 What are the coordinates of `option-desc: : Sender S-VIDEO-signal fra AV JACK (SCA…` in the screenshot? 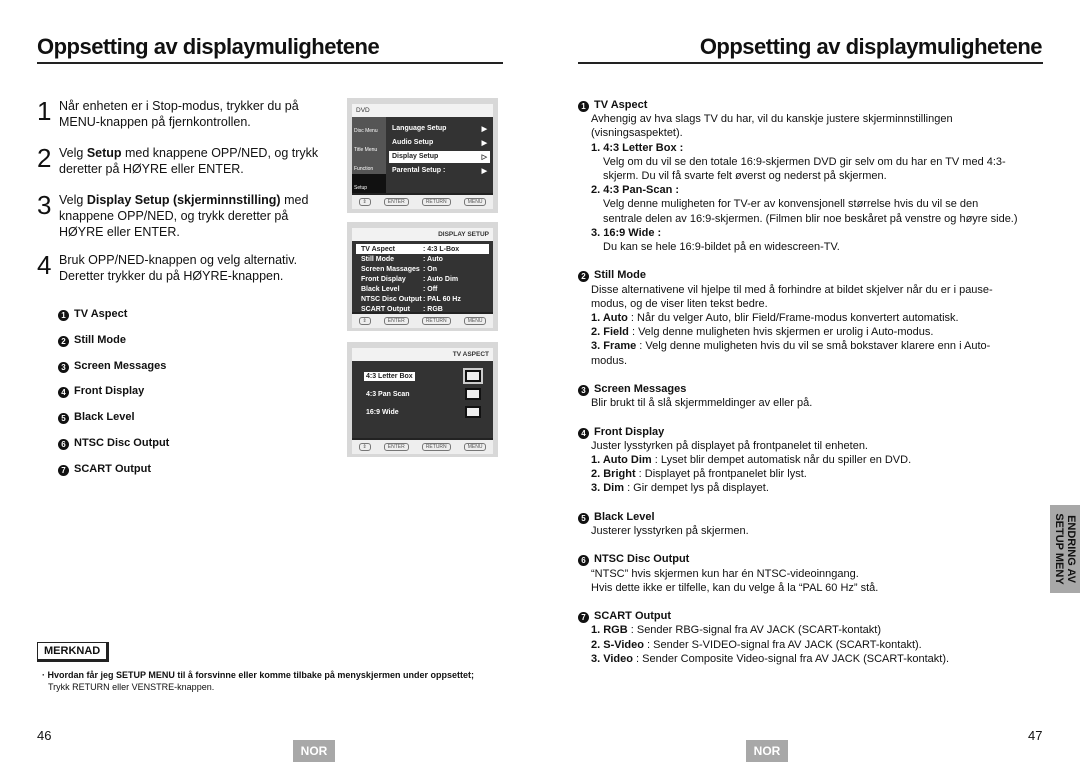 It's located at (782, 644).